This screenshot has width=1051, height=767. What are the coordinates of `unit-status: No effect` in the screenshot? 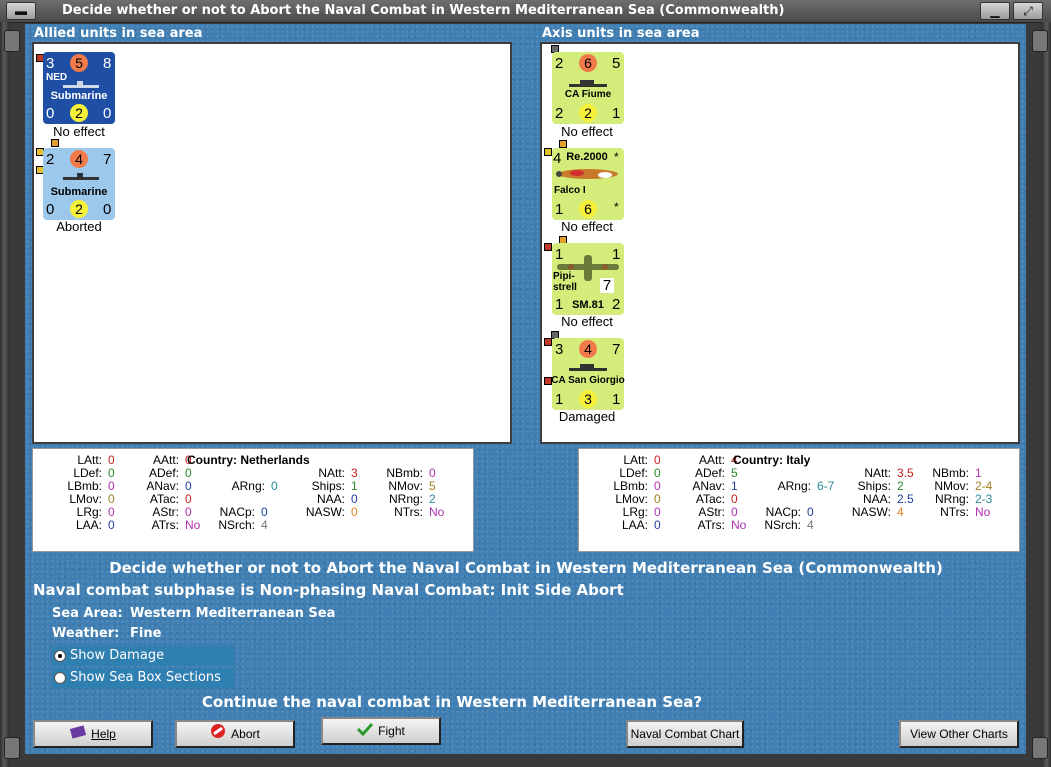 It's located at (79, 131).